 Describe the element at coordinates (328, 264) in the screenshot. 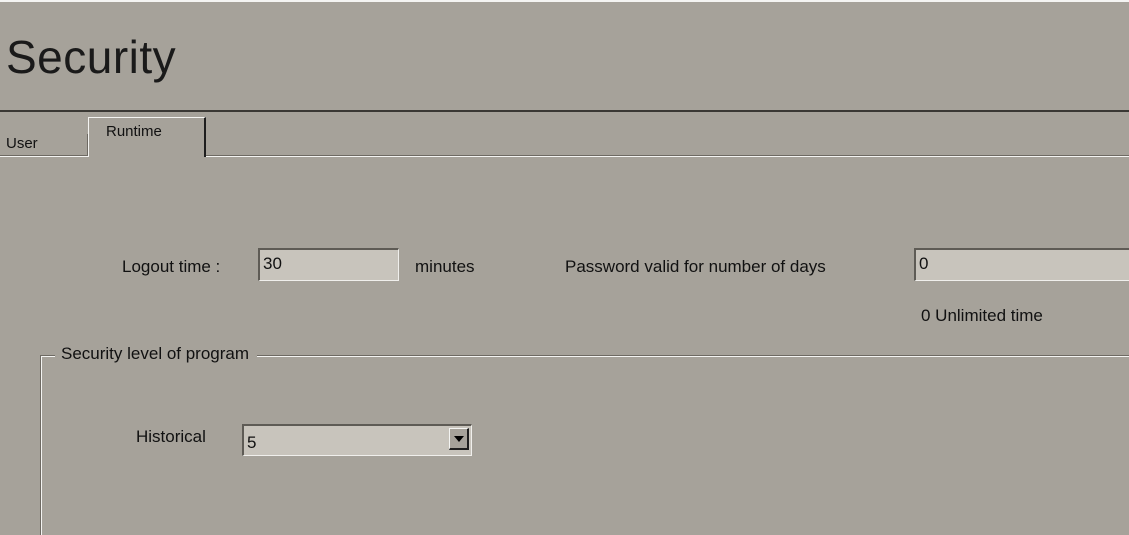

I see `logout-time-input: 30` at that location.